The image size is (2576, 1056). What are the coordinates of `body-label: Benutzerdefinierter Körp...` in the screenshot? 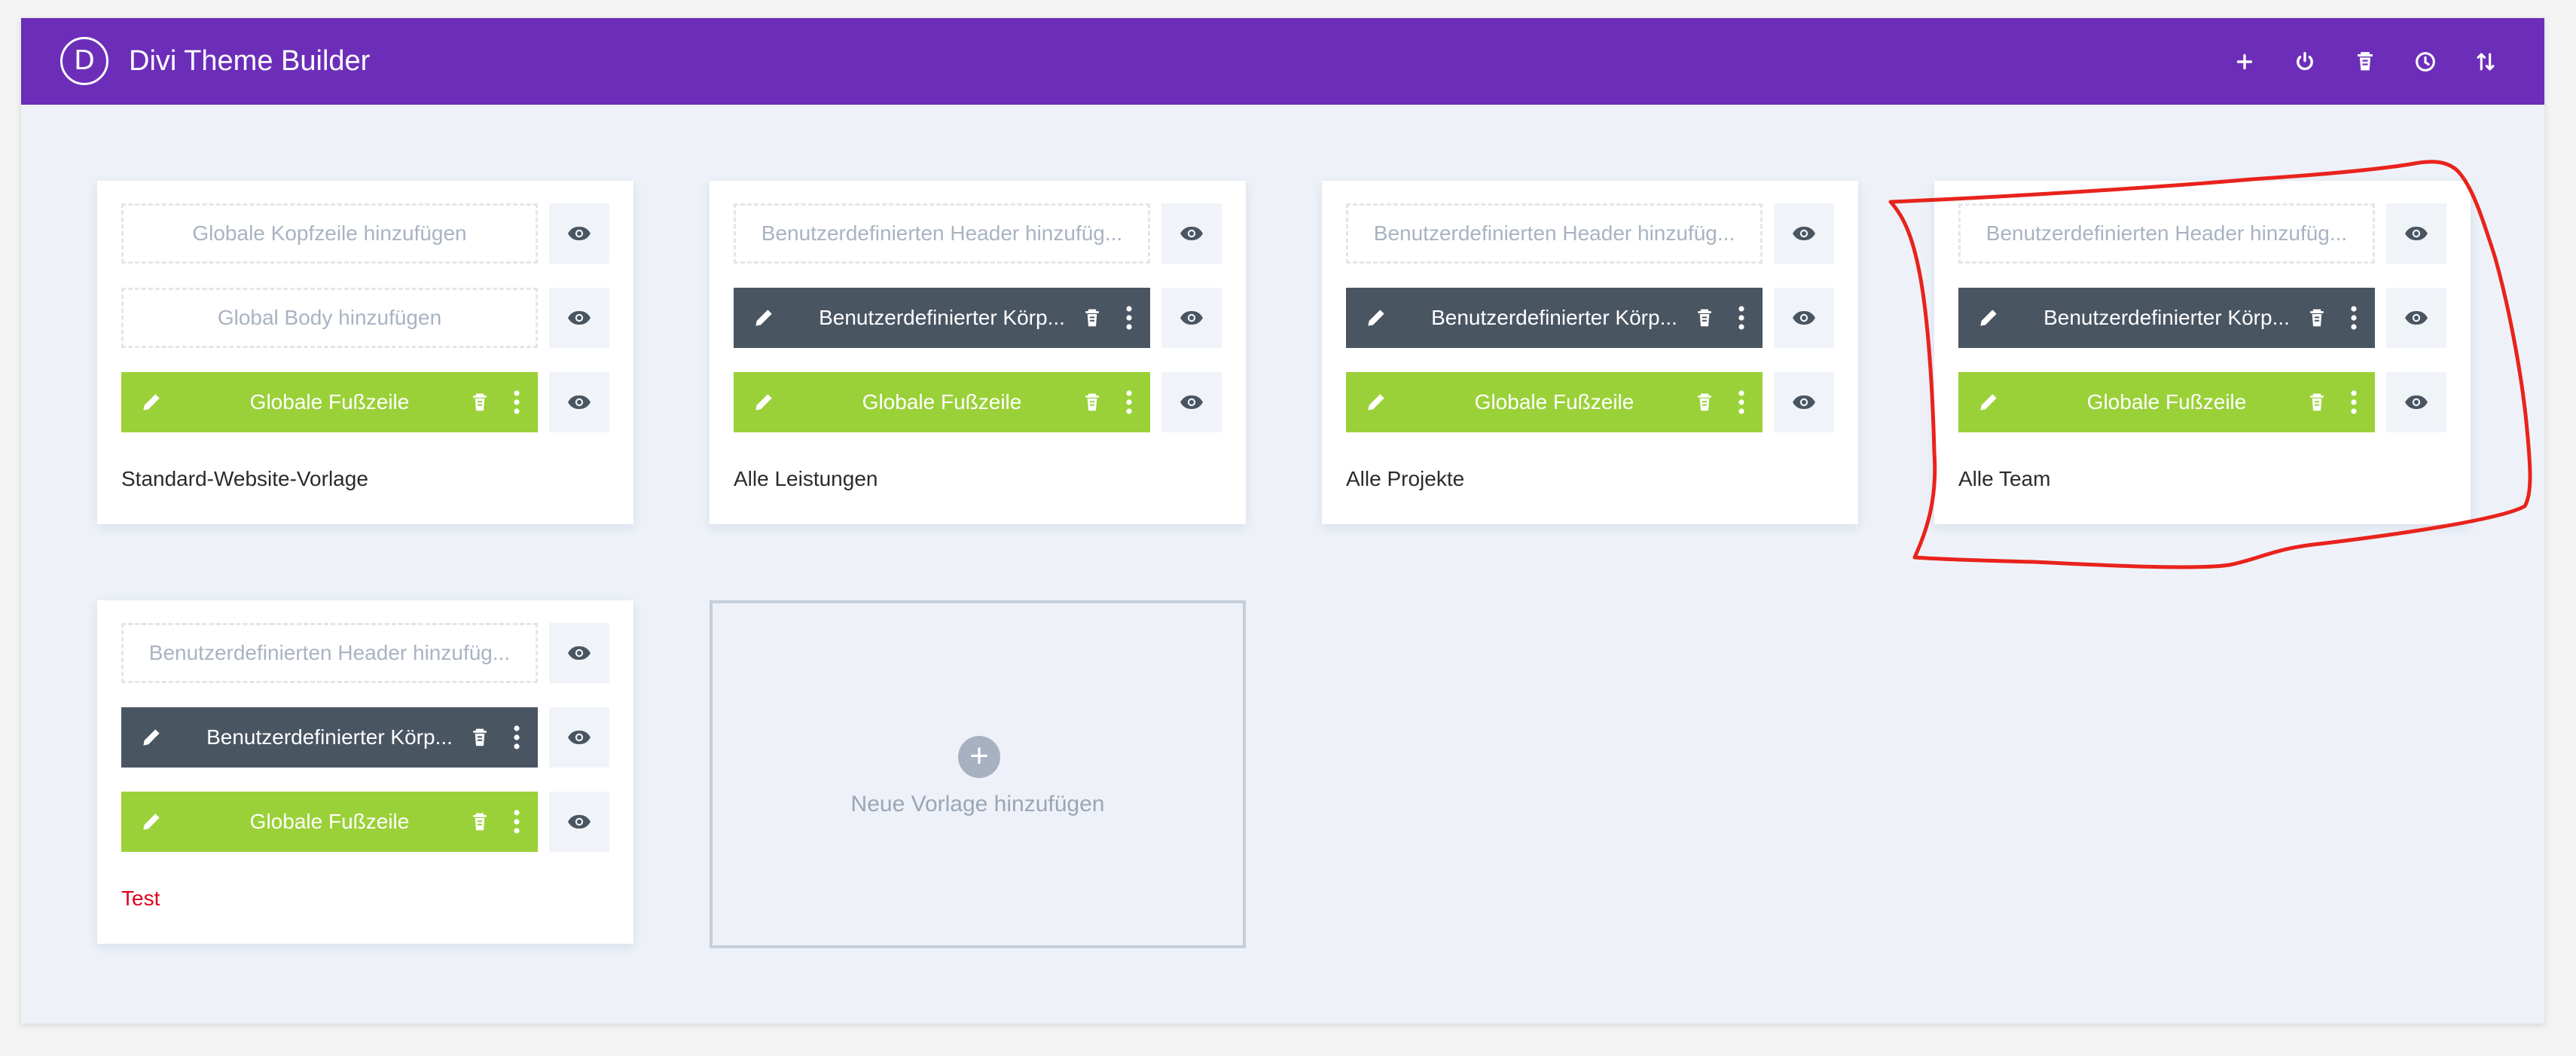 It's located at (330, 737).